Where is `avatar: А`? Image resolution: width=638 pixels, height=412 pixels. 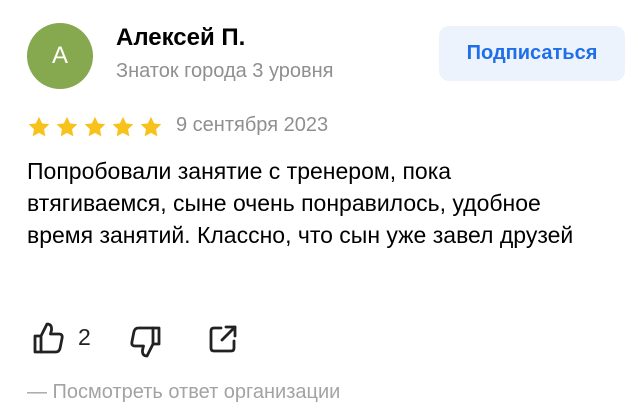
avatar: А is located at coordinates (60, 56).